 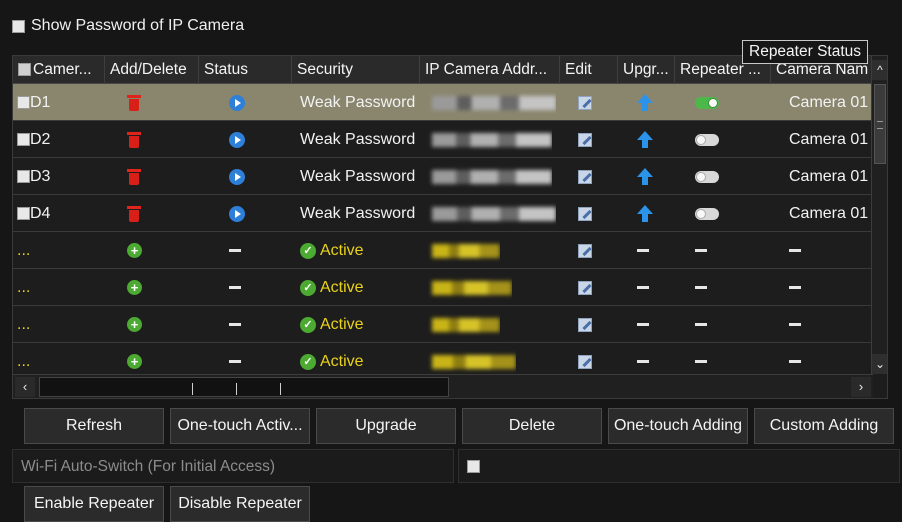 I want to click on horizontal-scrollbar: ‹ ›, so click(x=443, y=386).